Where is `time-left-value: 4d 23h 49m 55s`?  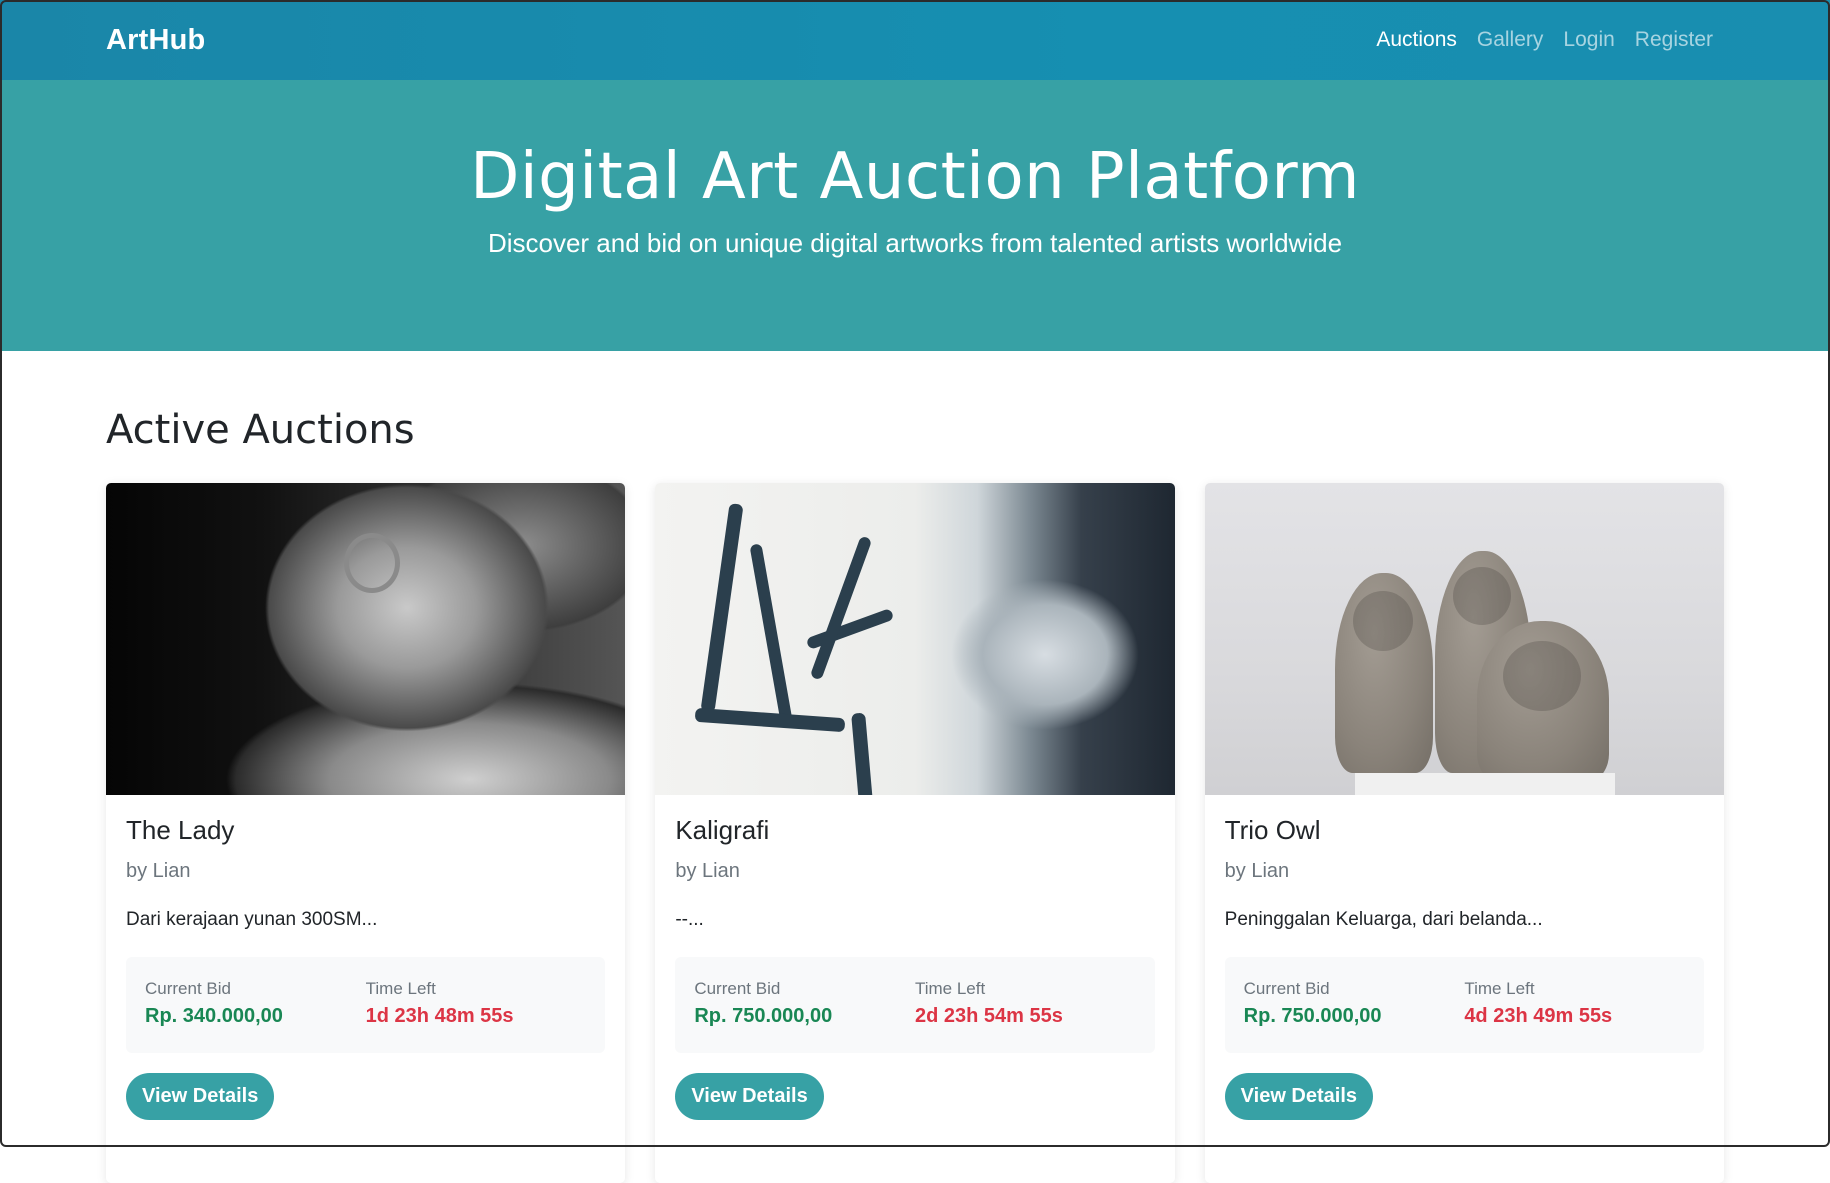 time-left-value: 4d 23h 49m 55s is located at coordinates (1538, 1016).